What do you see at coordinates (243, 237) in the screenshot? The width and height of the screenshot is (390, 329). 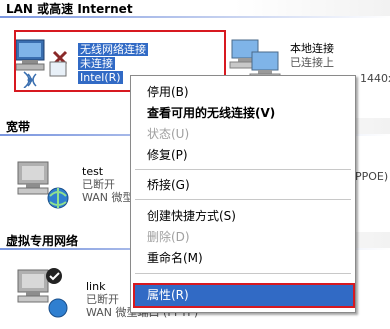 I see `menu-item-delete: 删除(D)` at bounding box center [243, 237].